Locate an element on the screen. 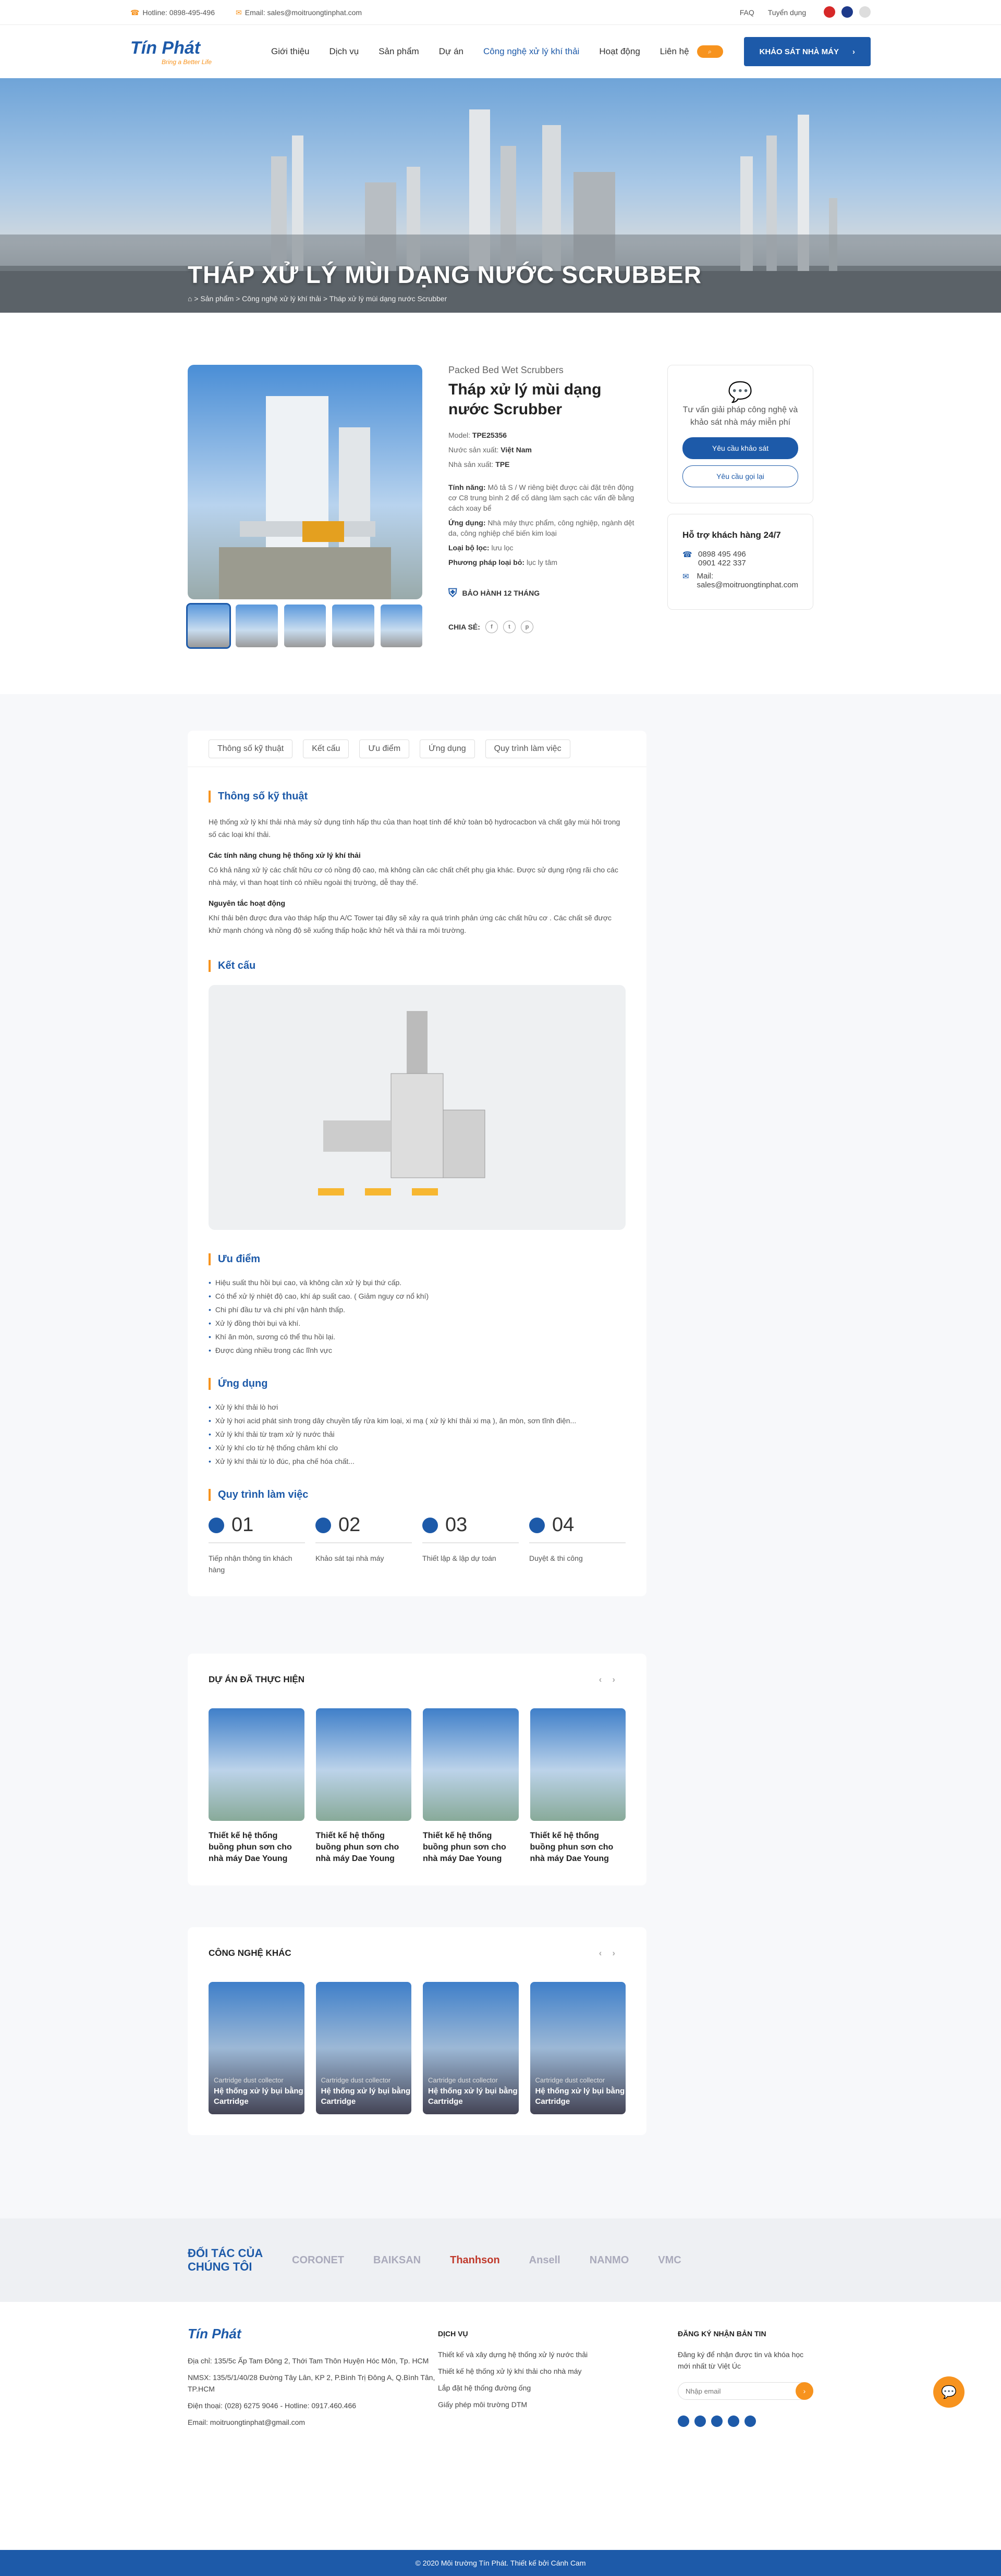 Image resolution: width=1001 pixels, height=2576 pixels. warranty-text: BẢO HÀNH 12 THÁNG is located at coordinates (501, 593).